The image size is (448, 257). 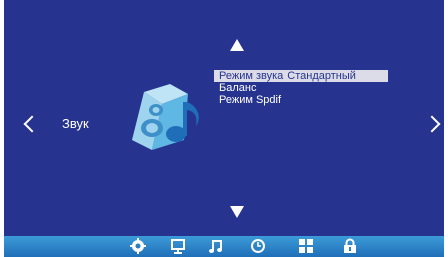 I want to click on menu-item-balance: Баланс, so click(x=302, y=88).